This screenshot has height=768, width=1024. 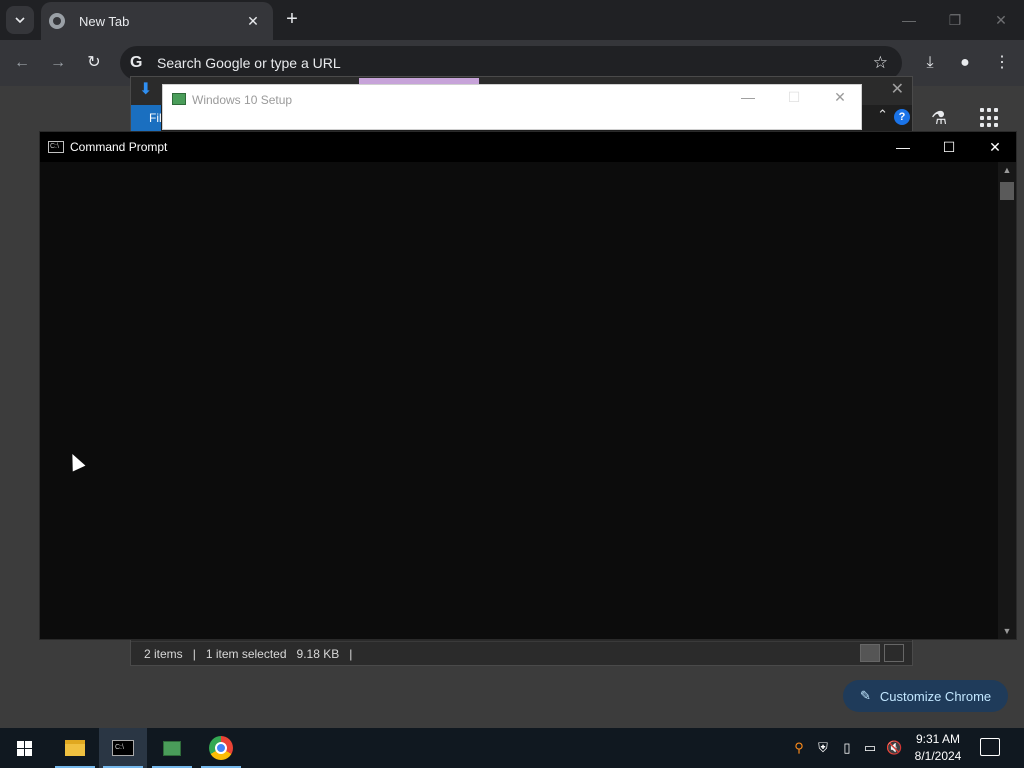 What do you see at coordinates (847, 748) in the screenshot?
I see `usb-device-icon: ▯` at bounding box center [847, 748].